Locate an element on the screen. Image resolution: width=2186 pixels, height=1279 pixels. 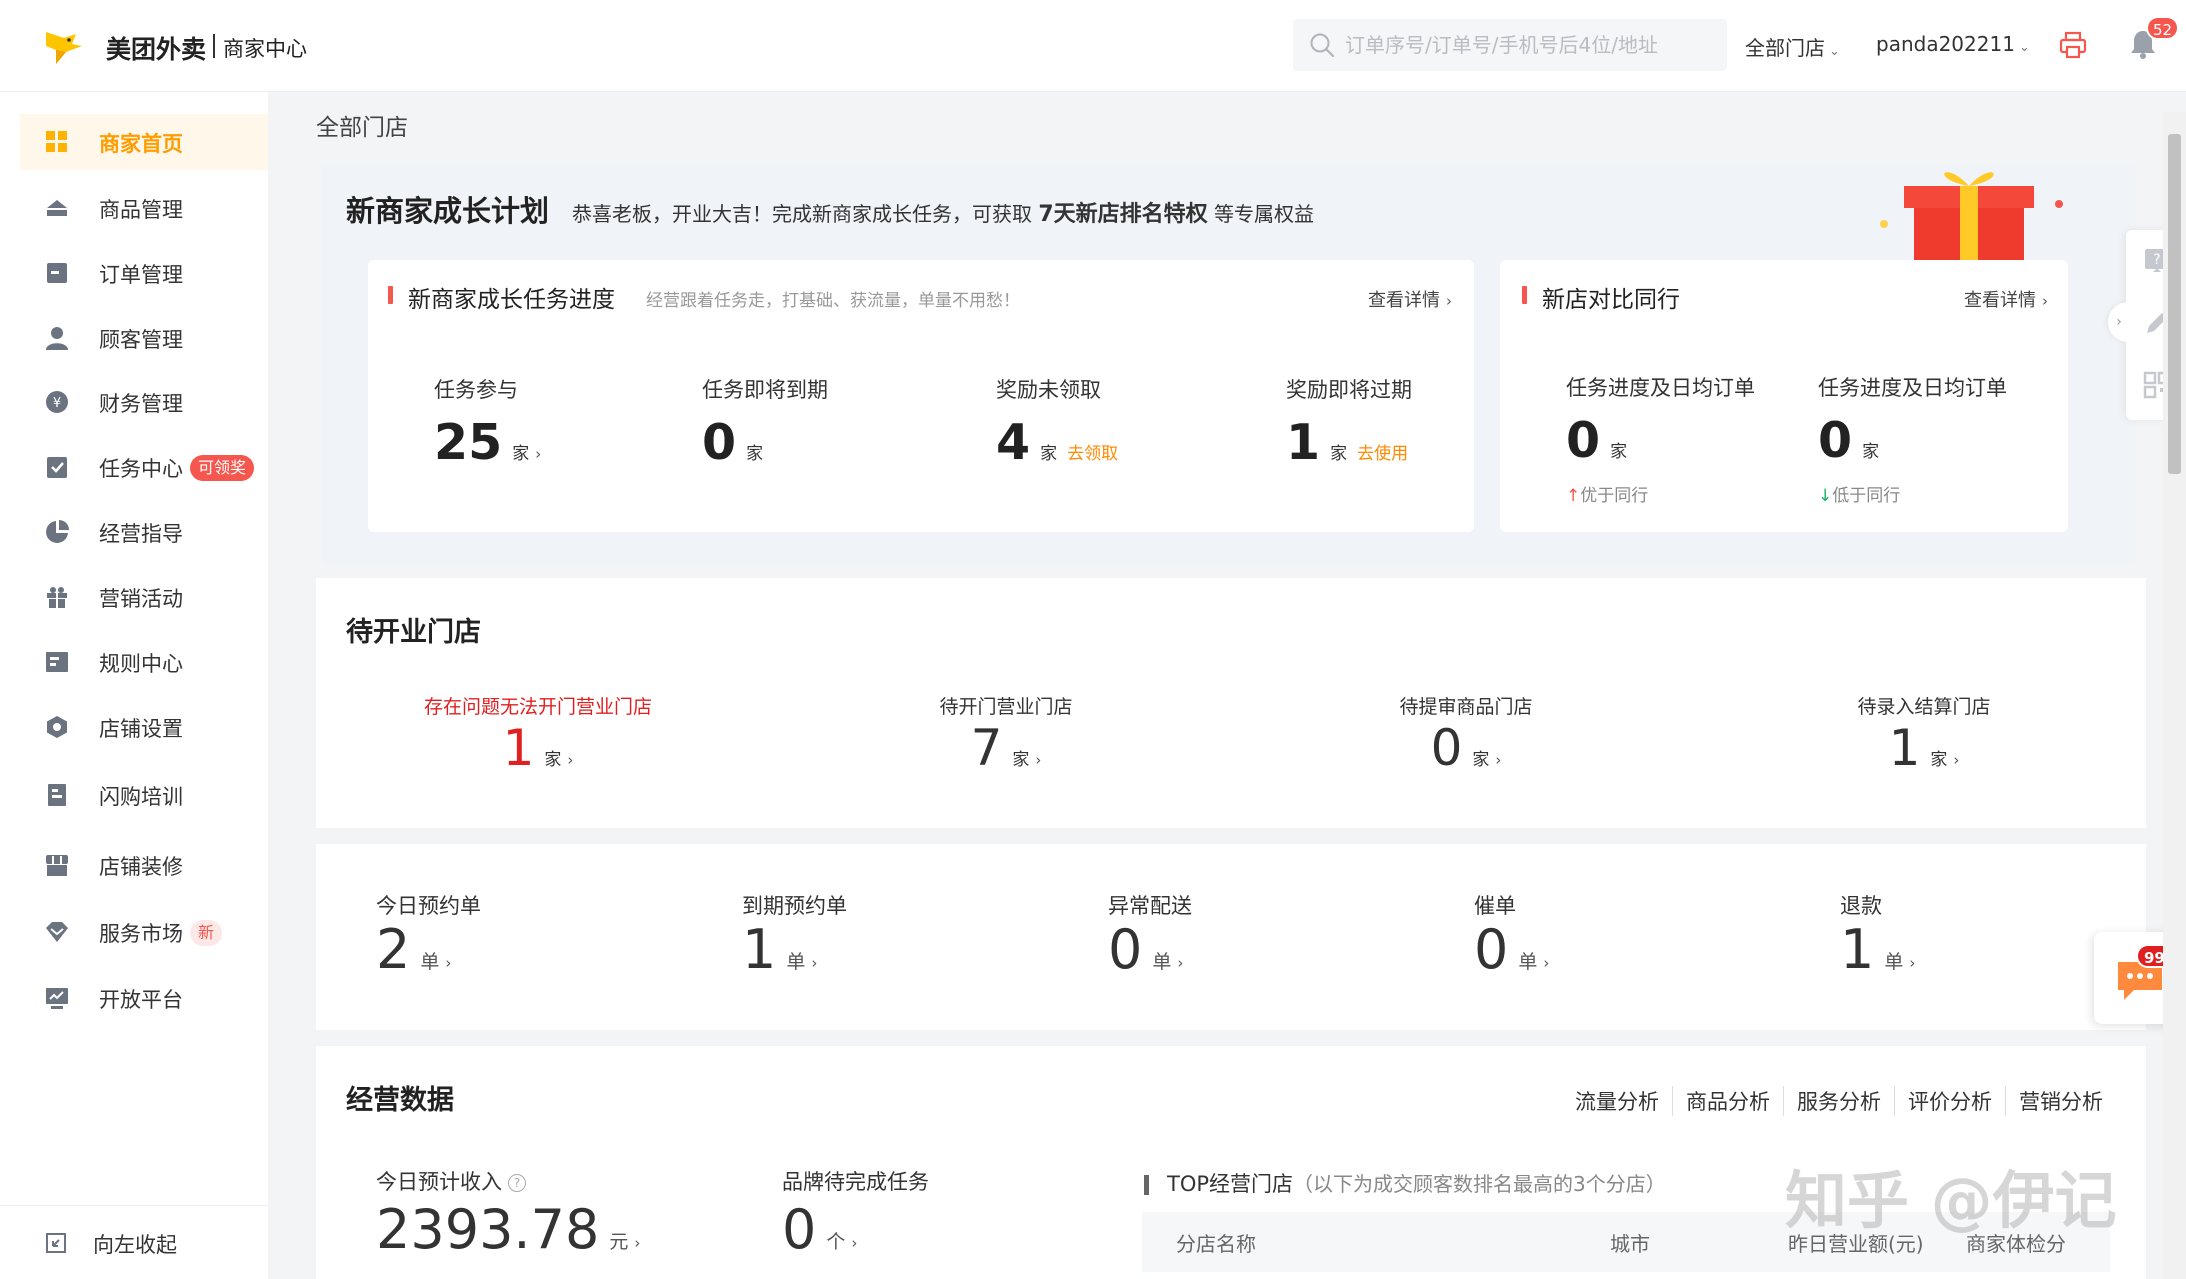
stat-label: 待录入结算门店 is located at coordinates (1924, 707).